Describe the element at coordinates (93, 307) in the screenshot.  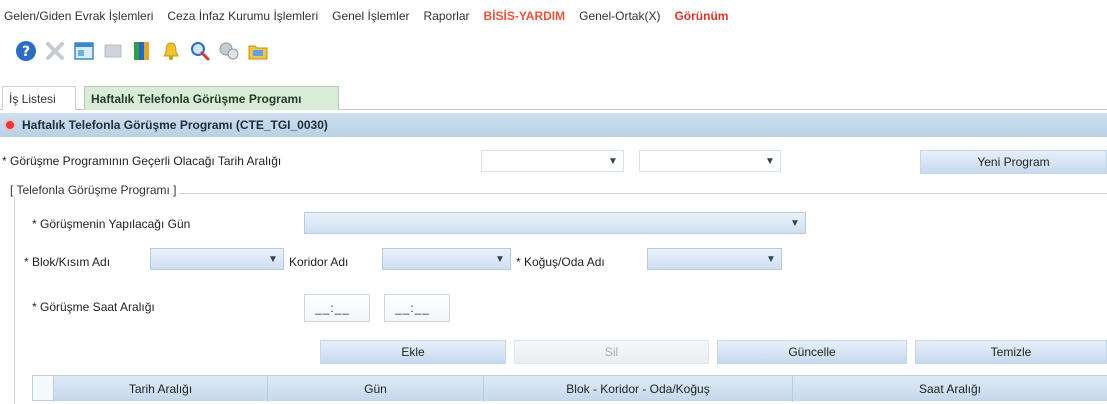
I see `time-range-label: * Görüşme Saat Aralığı` at that location.